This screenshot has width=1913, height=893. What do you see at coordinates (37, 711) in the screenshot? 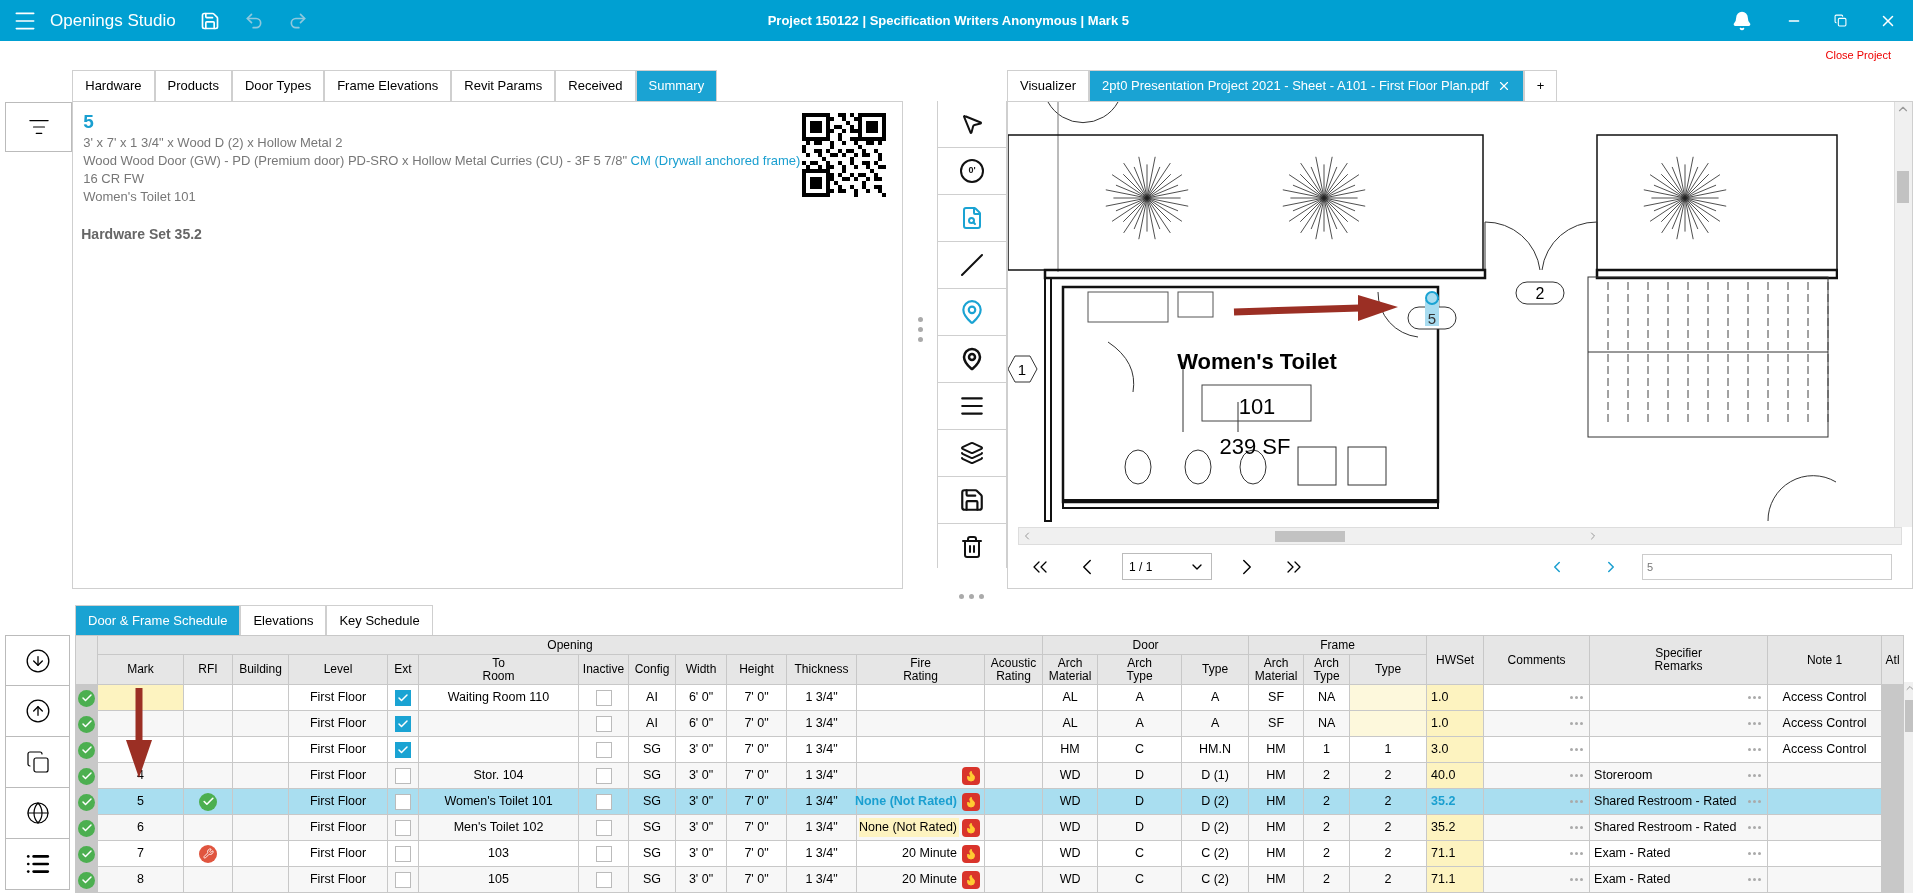
I see `upload-button` at bounding box center [37, 711].